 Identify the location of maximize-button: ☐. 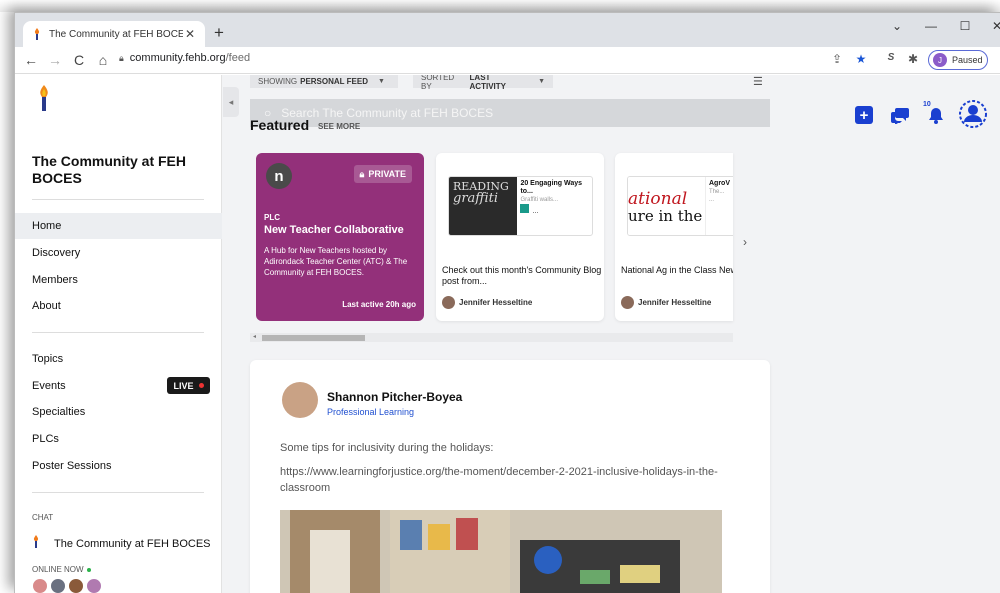
(965, 26).